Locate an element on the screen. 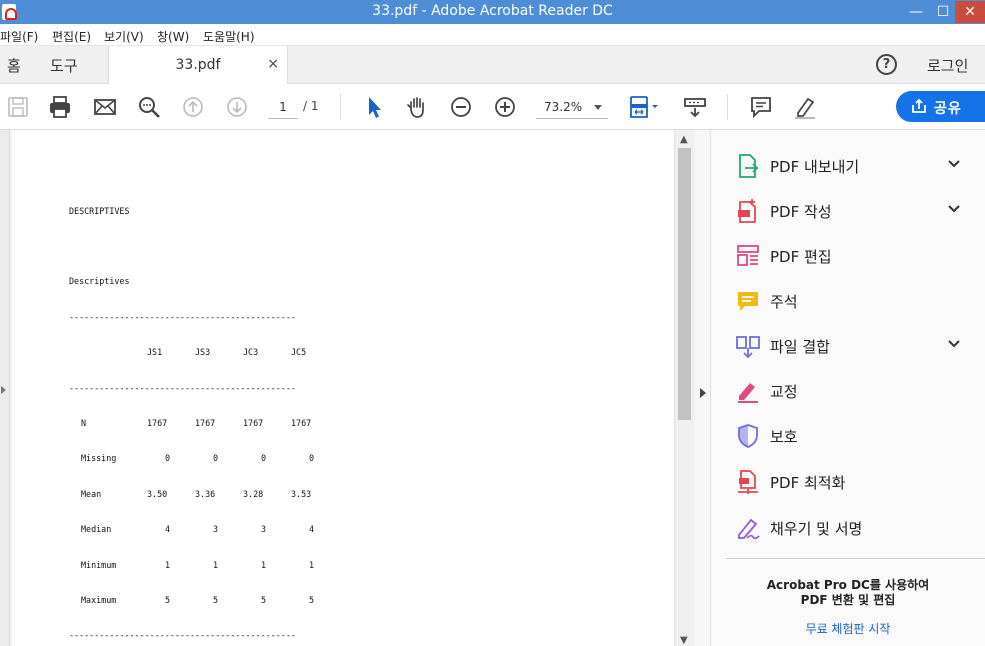 The height and width of the screenshot is (646, 985). menu-help: 도움말(H) is located at coordinates (229, 36).